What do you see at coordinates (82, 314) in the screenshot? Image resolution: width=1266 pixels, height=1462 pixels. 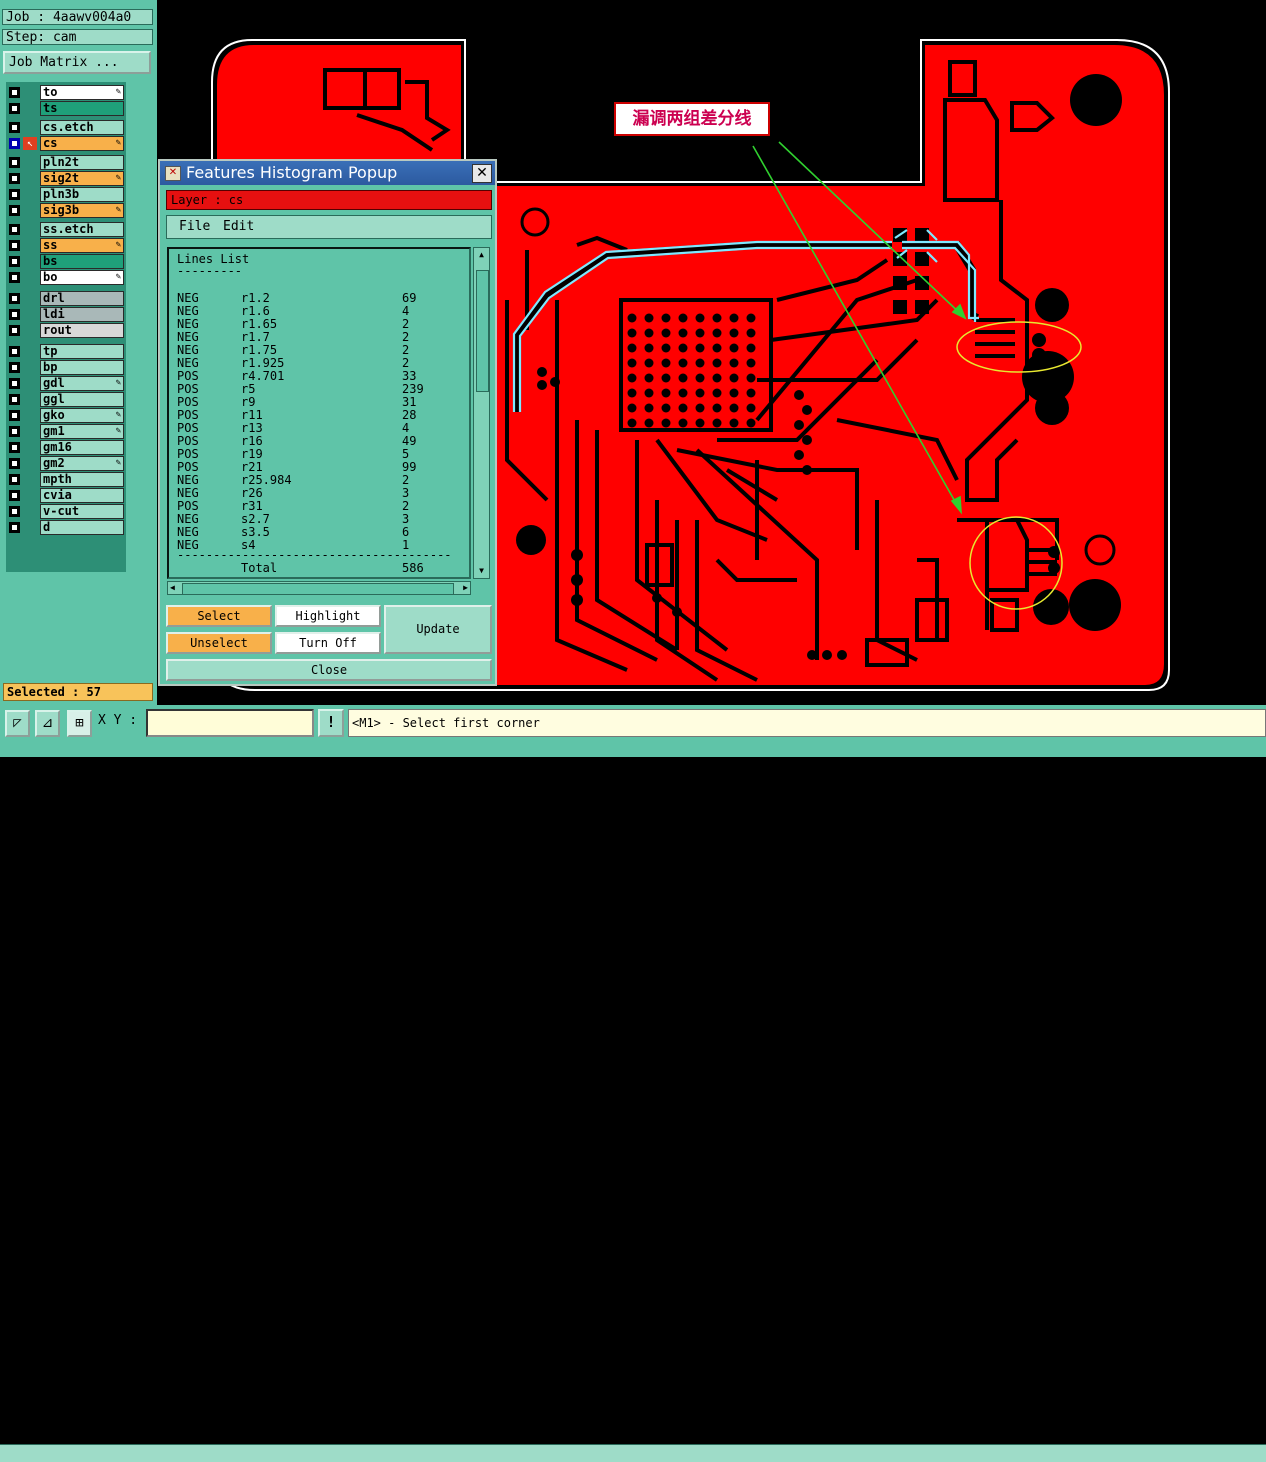 I see `layer-name: ldi` at bounding box center [82, 314].